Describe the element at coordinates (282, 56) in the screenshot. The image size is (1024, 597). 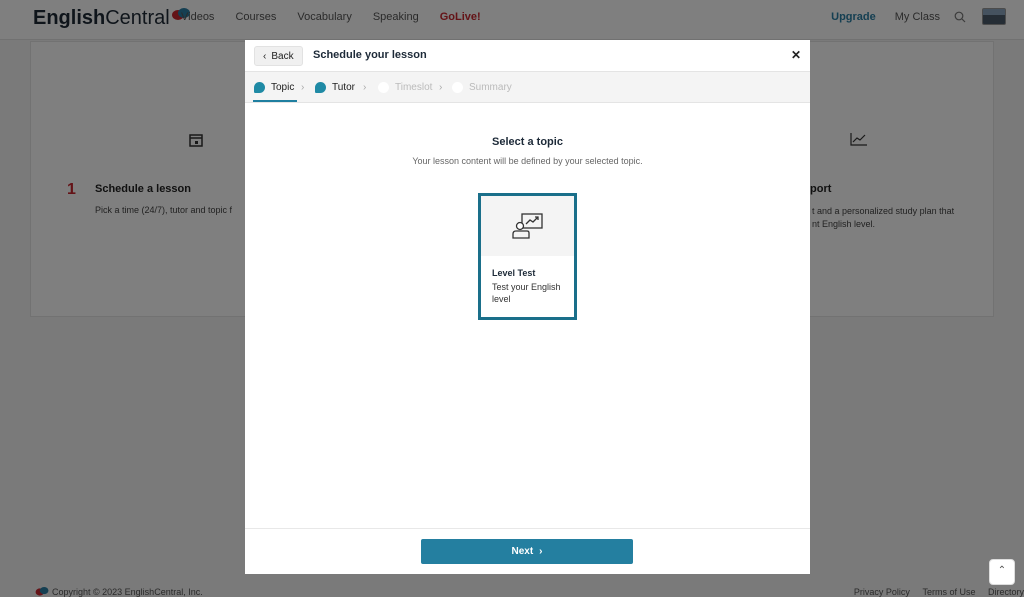
I see `back-button-label: Back` at that location.